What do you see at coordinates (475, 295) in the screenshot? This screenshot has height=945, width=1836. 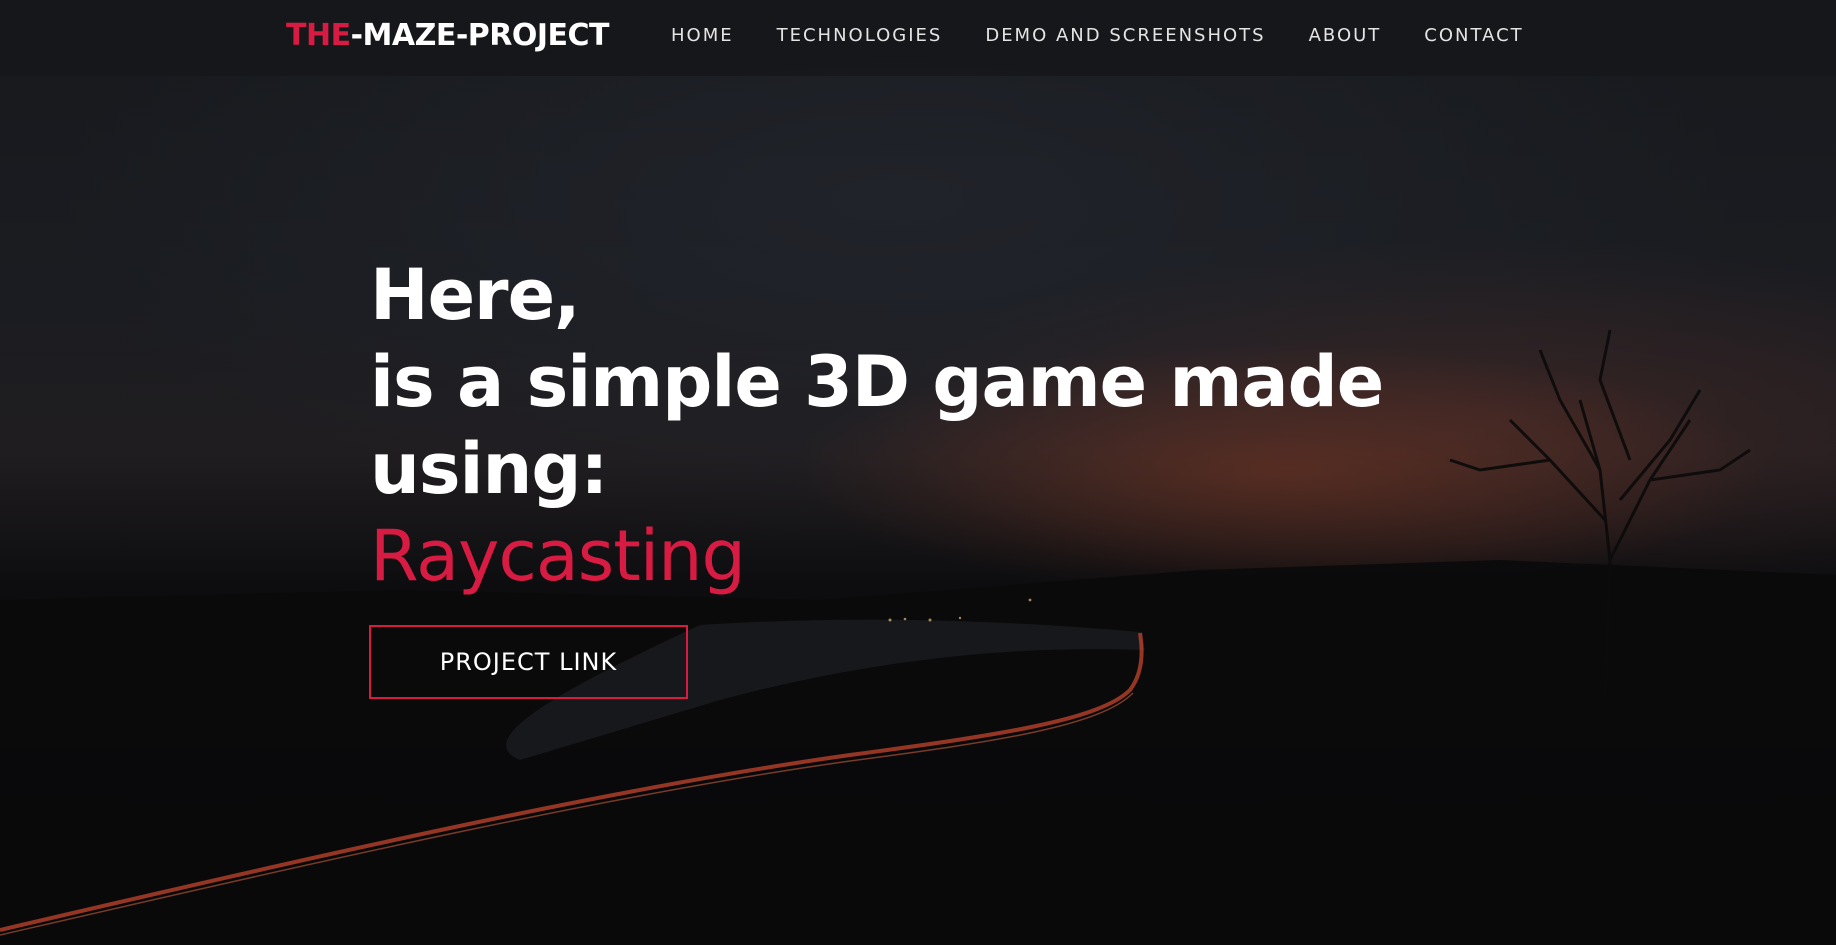 I see `headline-line-1: Here,` at bounding box center [475, 295].